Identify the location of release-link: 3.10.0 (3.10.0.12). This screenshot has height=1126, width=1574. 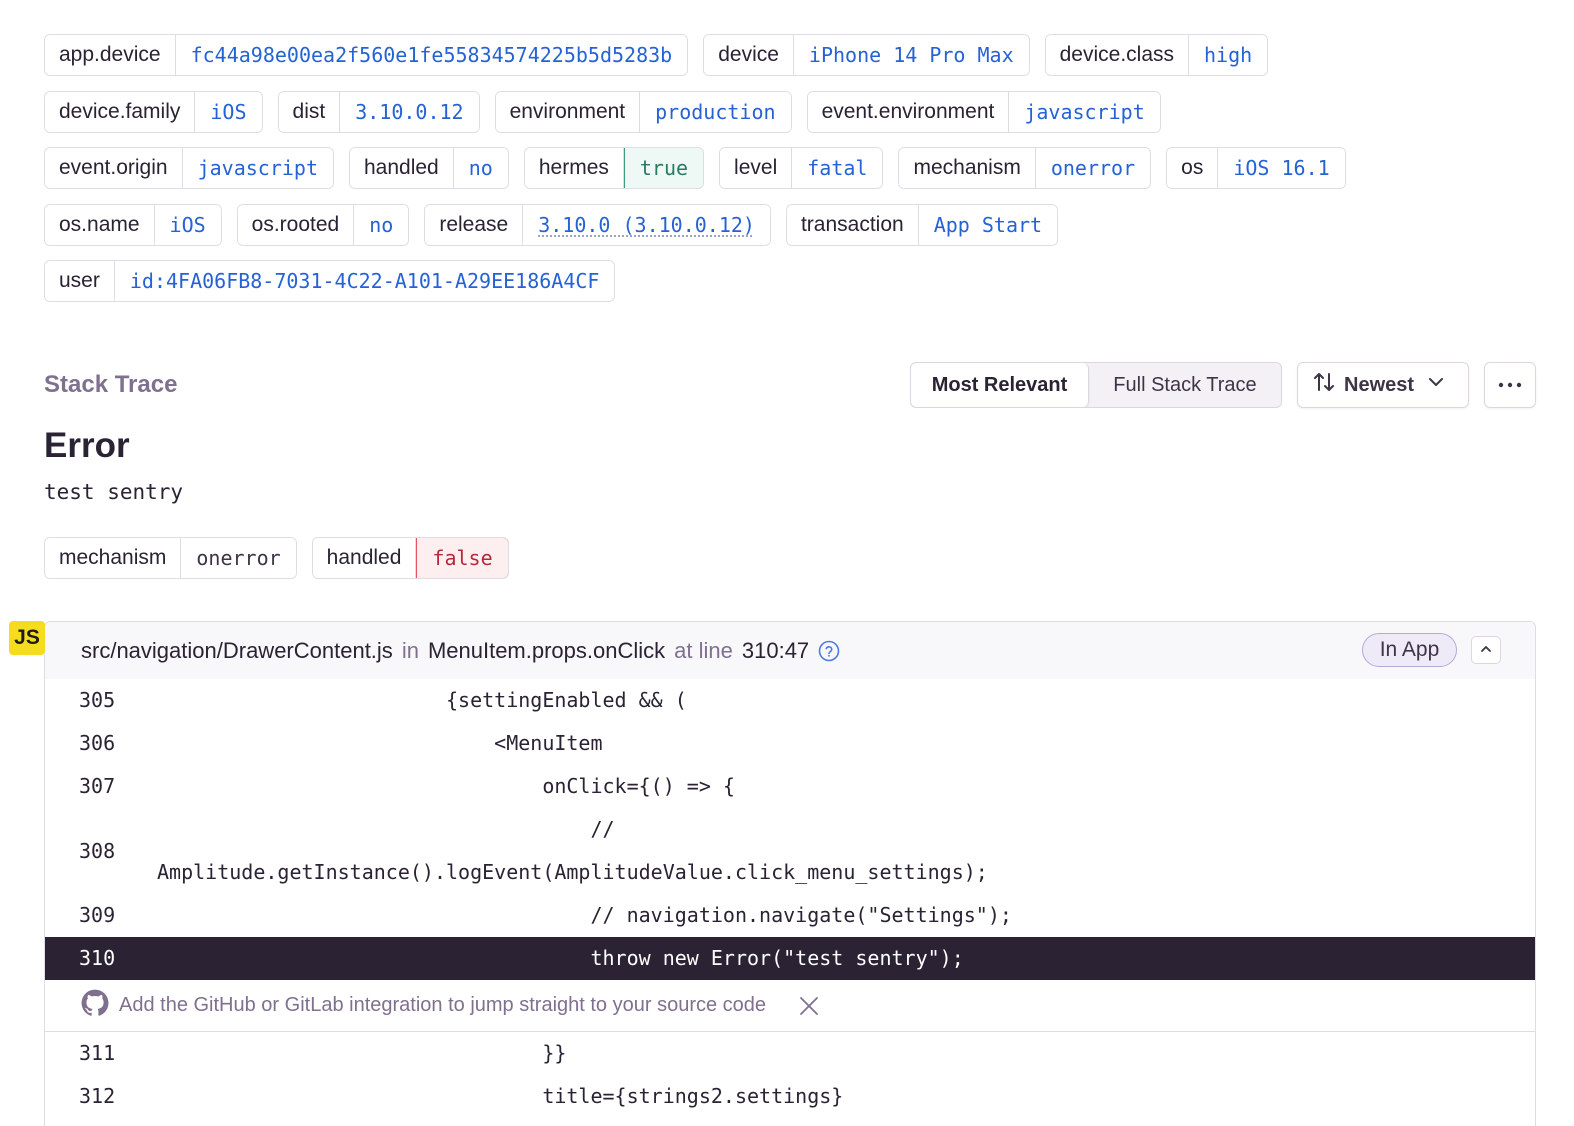
(646, 225).